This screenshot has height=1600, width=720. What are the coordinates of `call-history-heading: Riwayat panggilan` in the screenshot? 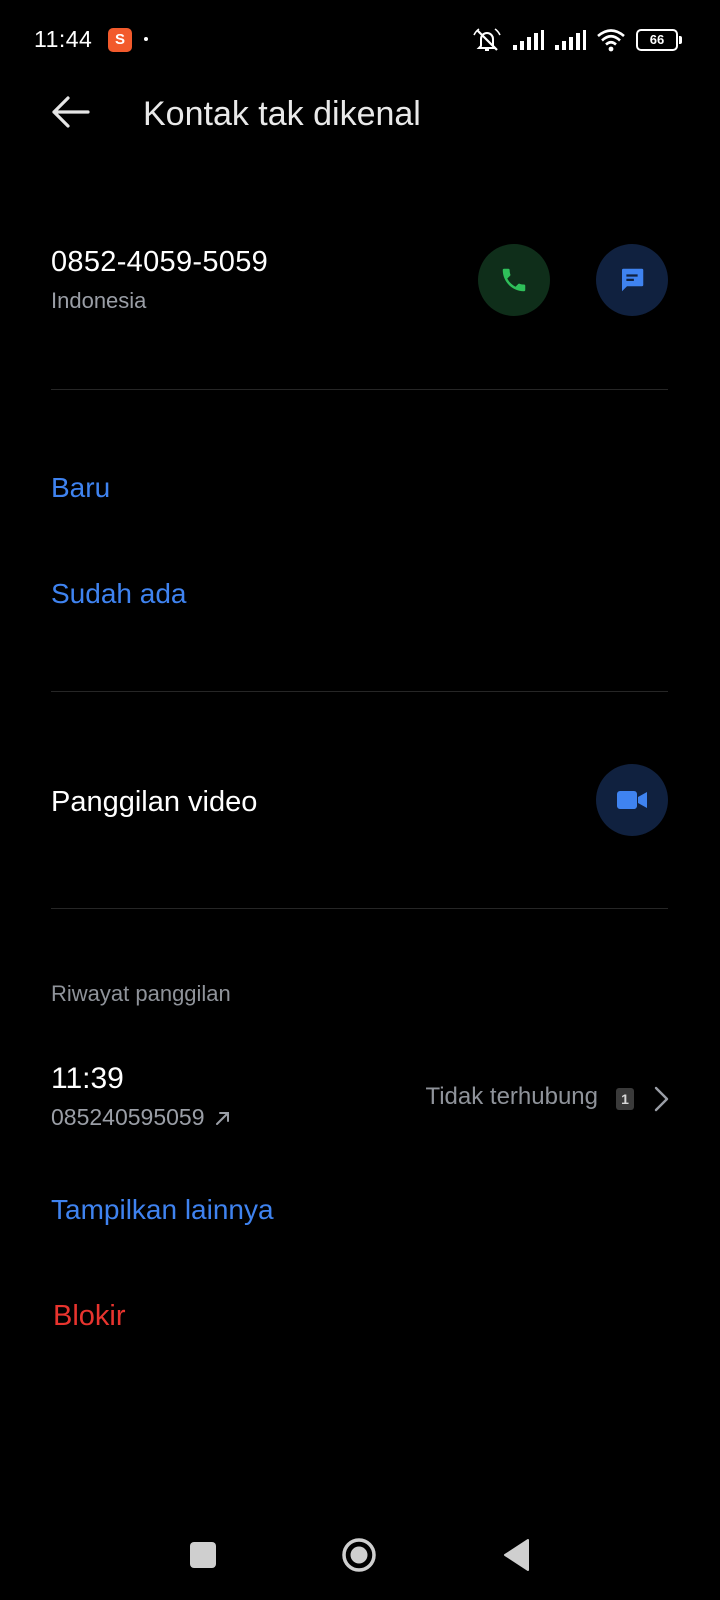 It's located at (141, 993).